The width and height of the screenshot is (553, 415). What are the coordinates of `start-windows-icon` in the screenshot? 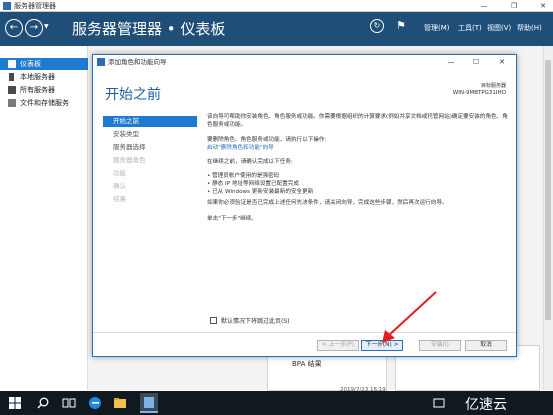 It's located at (15, 403).